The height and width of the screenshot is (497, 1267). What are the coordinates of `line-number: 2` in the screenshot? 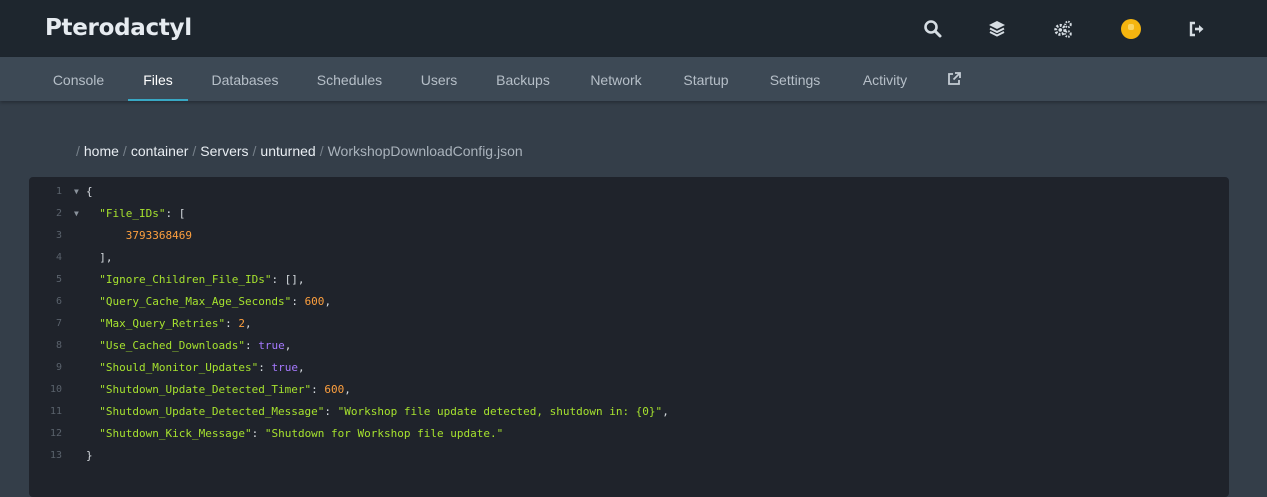 It's located at (58, 213).